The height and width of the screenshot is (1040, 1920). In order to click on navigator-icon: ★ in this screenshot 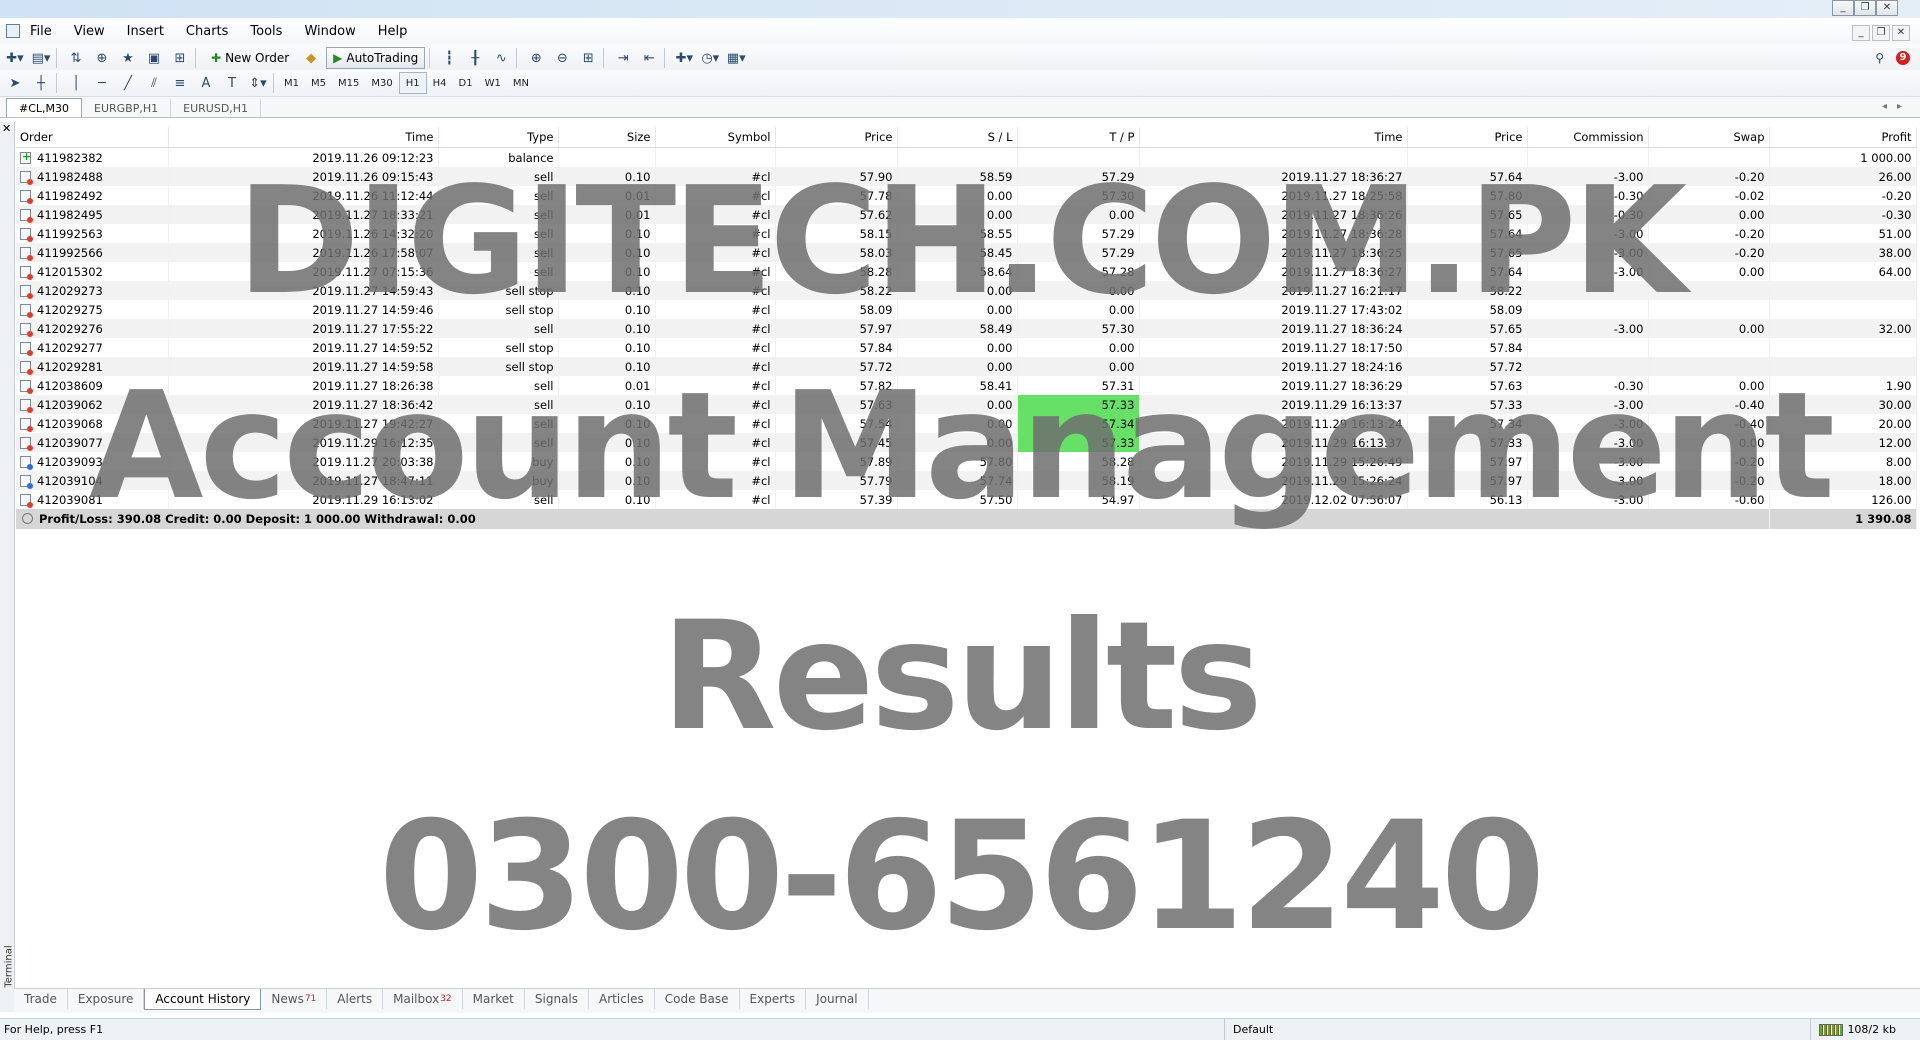, I will do `click(128, 58)`.